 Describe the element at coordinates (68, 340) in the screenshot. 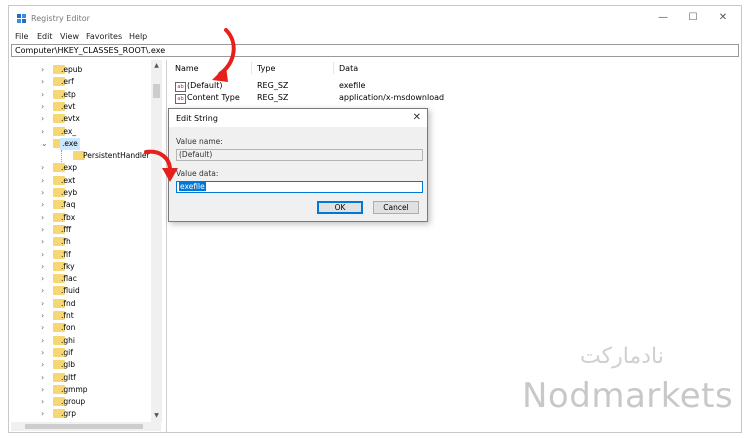

I see `tree-item-label: .ghi` at that location.